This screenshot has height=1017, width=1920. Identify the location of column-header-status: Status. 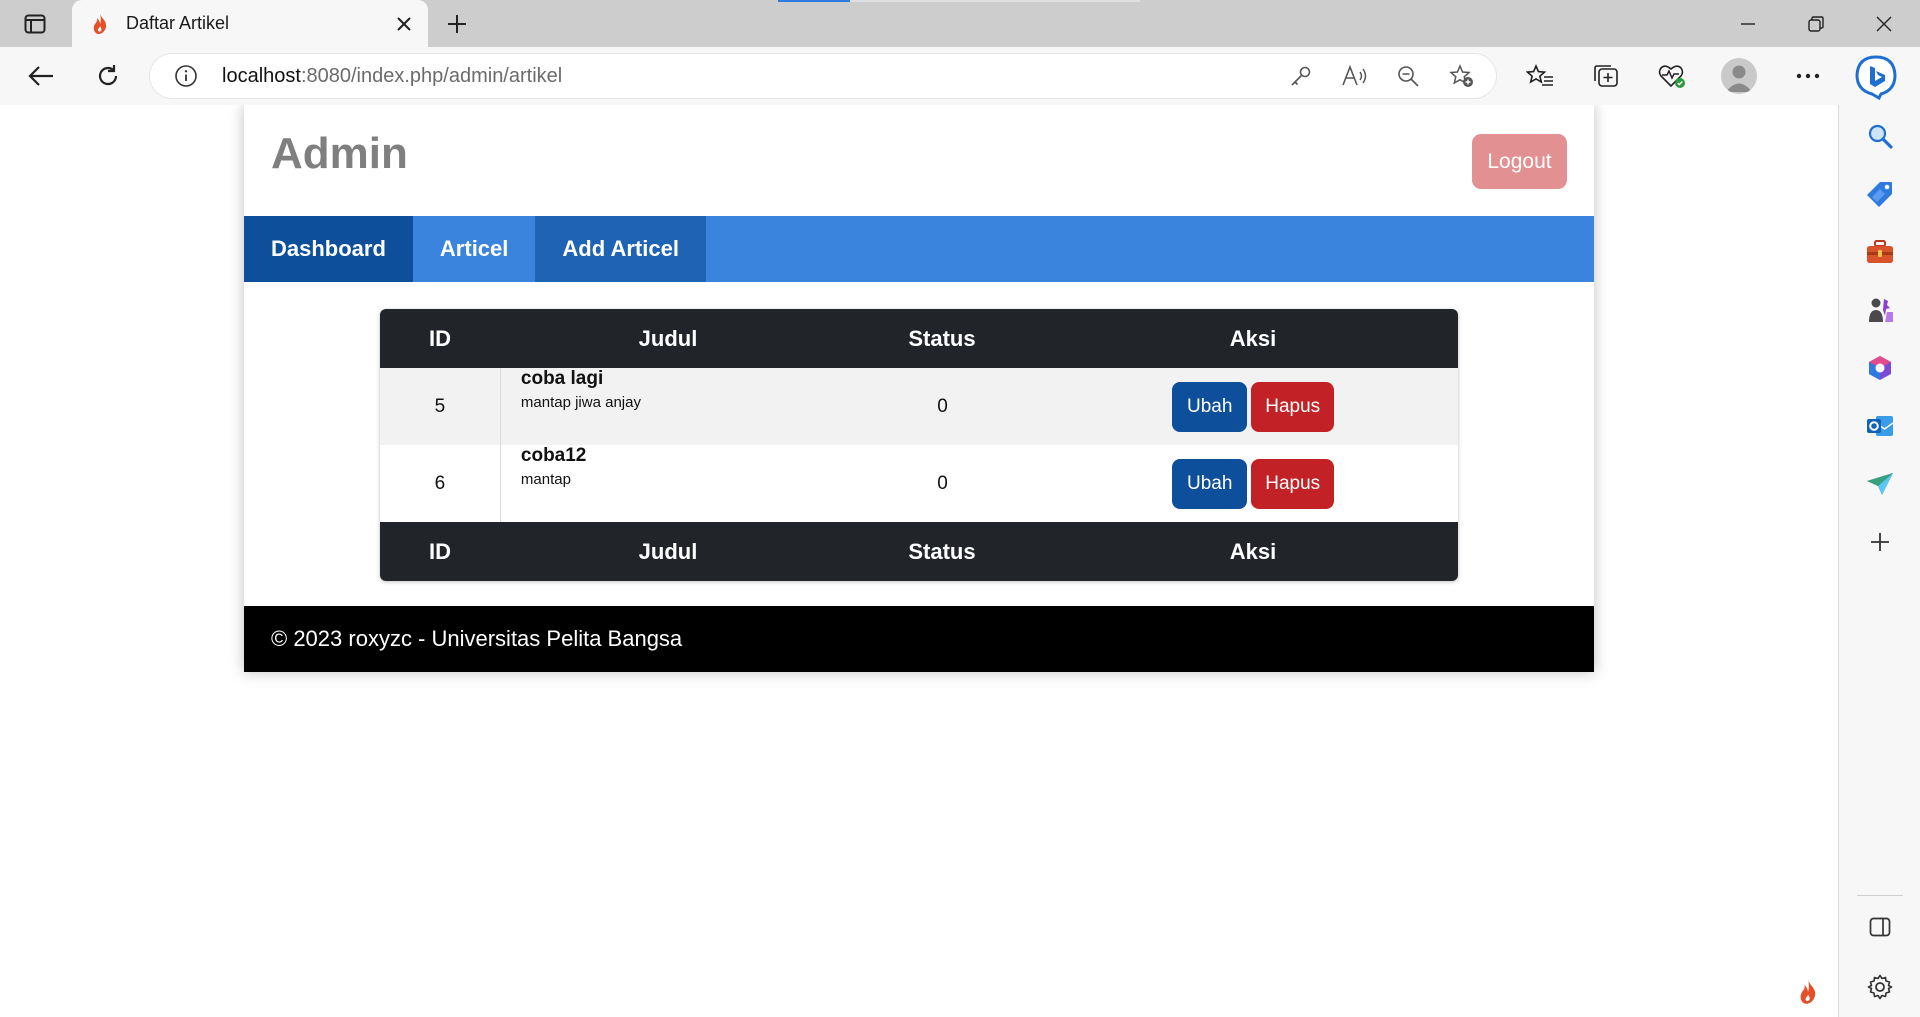
(942, 338).